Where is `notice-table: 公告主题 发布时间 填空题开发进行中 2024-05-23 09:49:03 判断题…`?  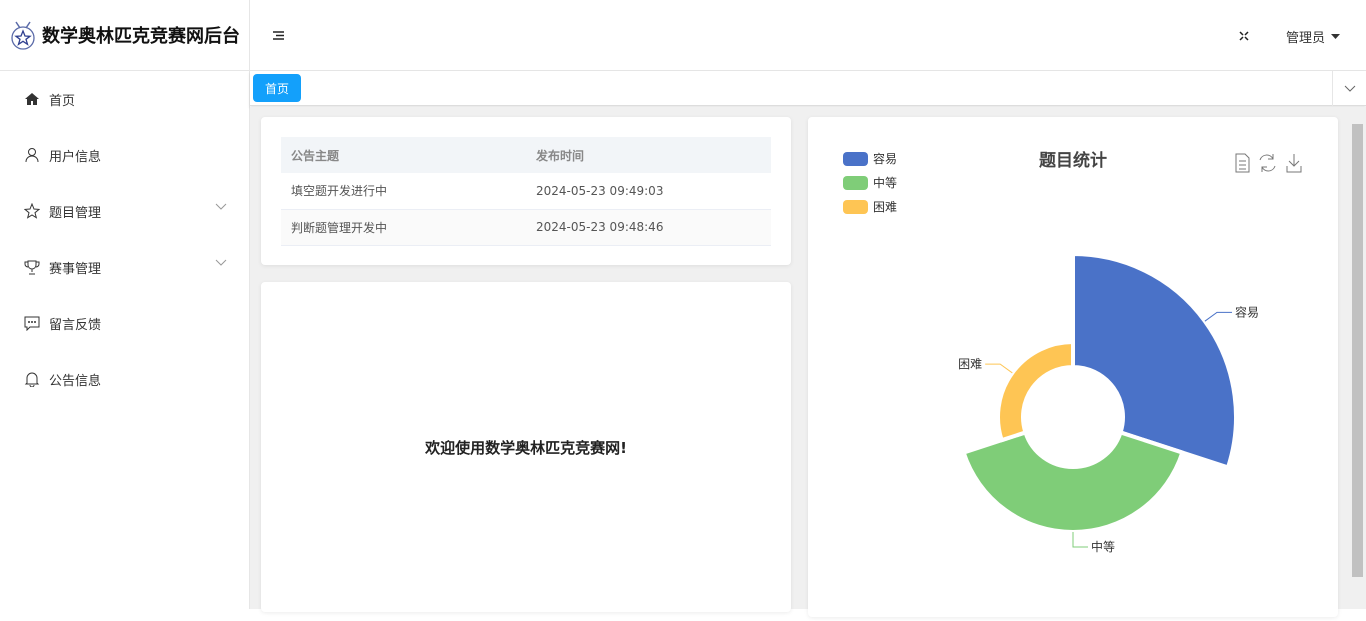 notice-table: 公告主题 发布时间 填空题开发进行中 2024-05-23 09:49:03 判断题… is located at coordinates (526, 191).